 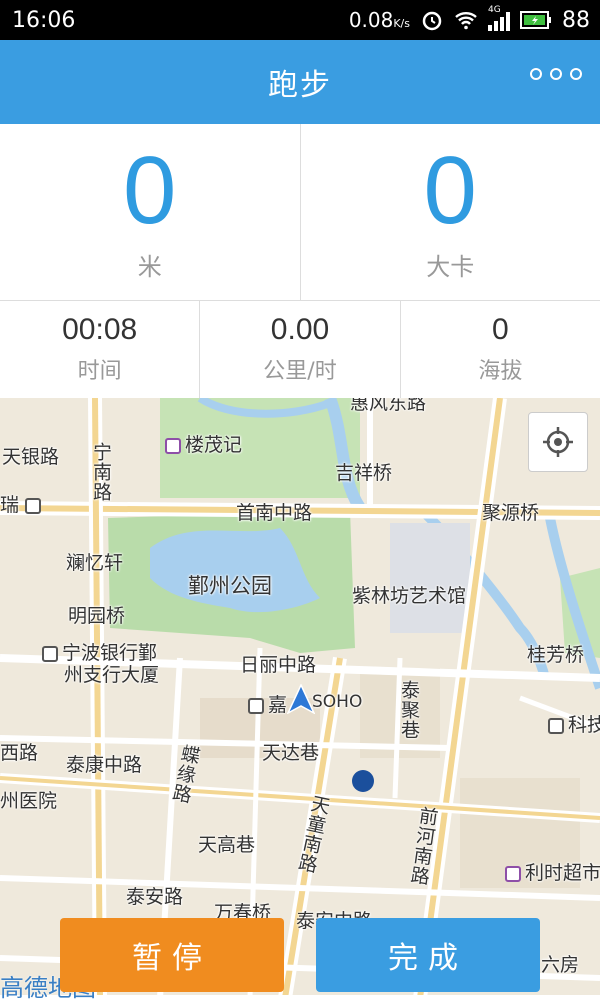 What do you see at coordinates (409, 710) in the screenshot?
I see `map-label: 泰聚巷` at bounding box center [409, 710].